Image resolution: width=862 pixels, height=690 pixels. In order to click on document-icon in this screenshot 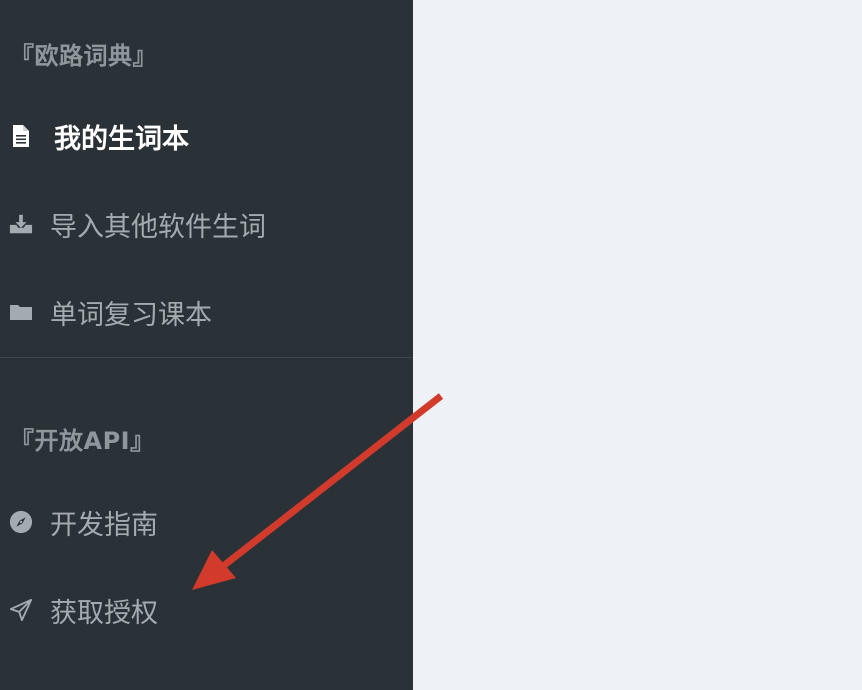, I will do `click(21, 136)`.